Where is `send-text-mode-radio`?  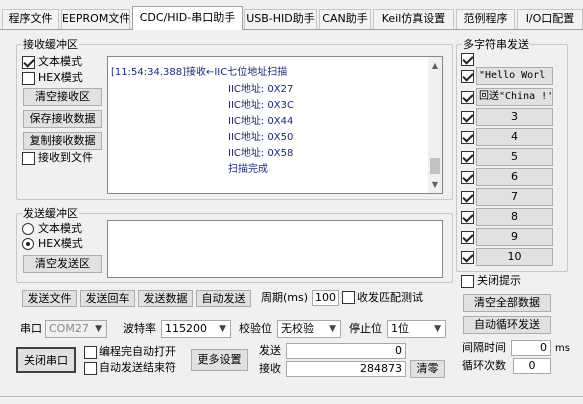
send-text-mode-radio is located at coordinates (28, 229).